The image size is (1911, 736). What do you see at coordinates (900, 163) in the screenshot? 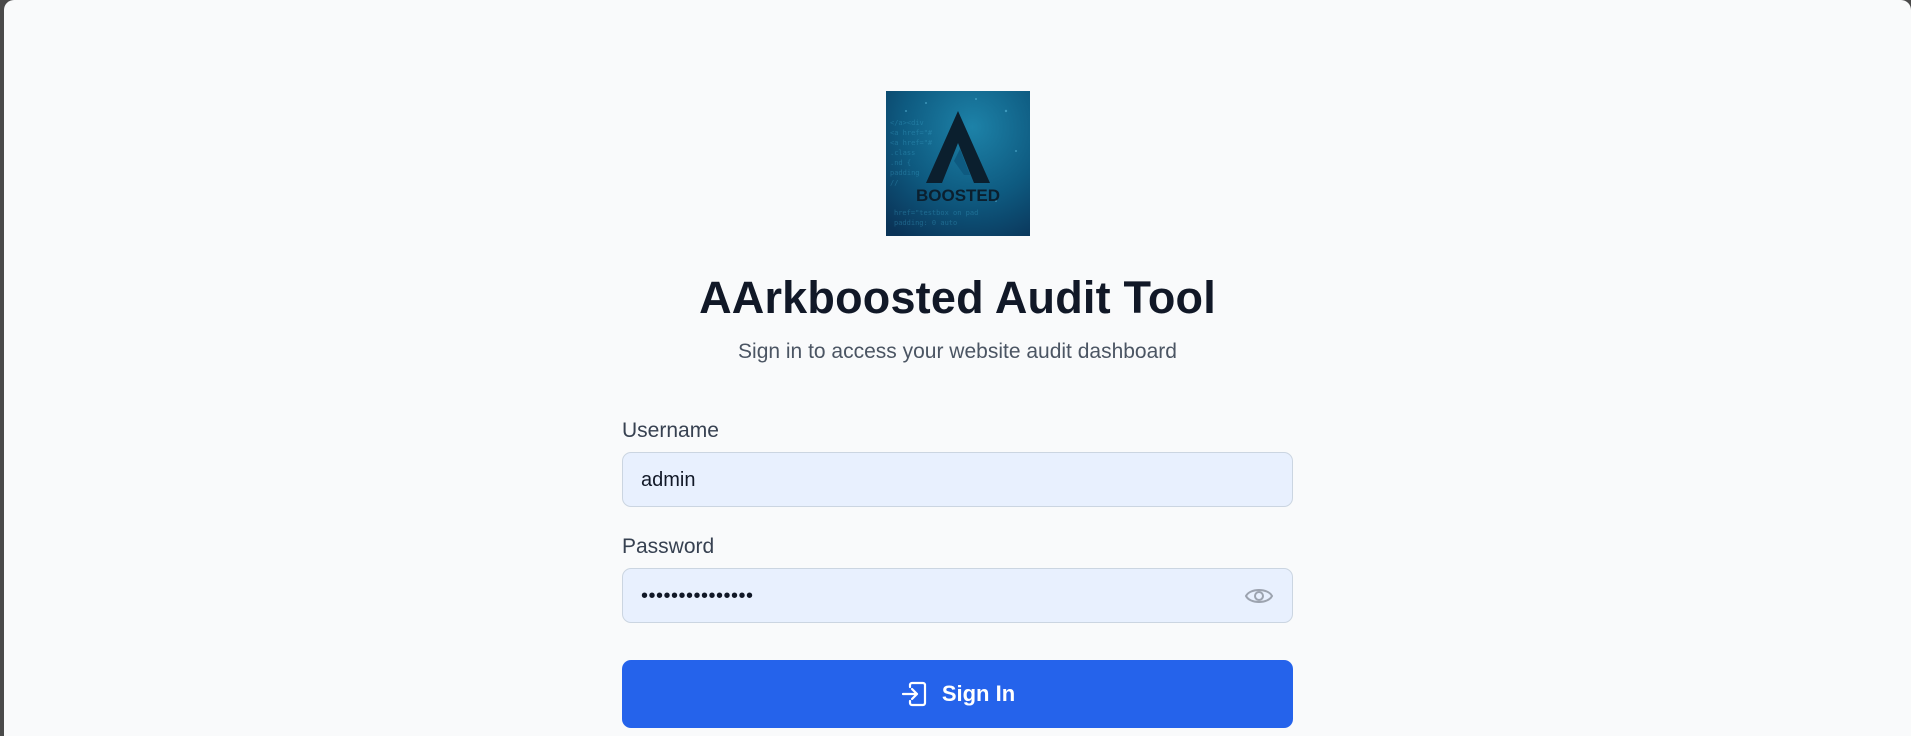
I see `svg-text: .nd {` at bounding box center [900, 163].